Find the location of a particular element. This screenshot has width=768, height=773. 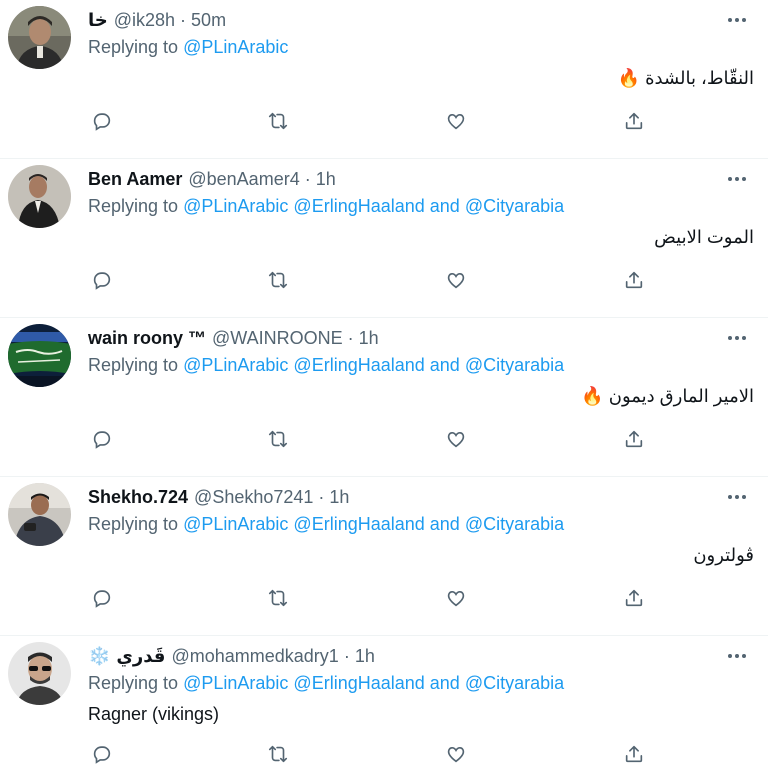

display-name: قَدري is located at coordinates (140, 656).